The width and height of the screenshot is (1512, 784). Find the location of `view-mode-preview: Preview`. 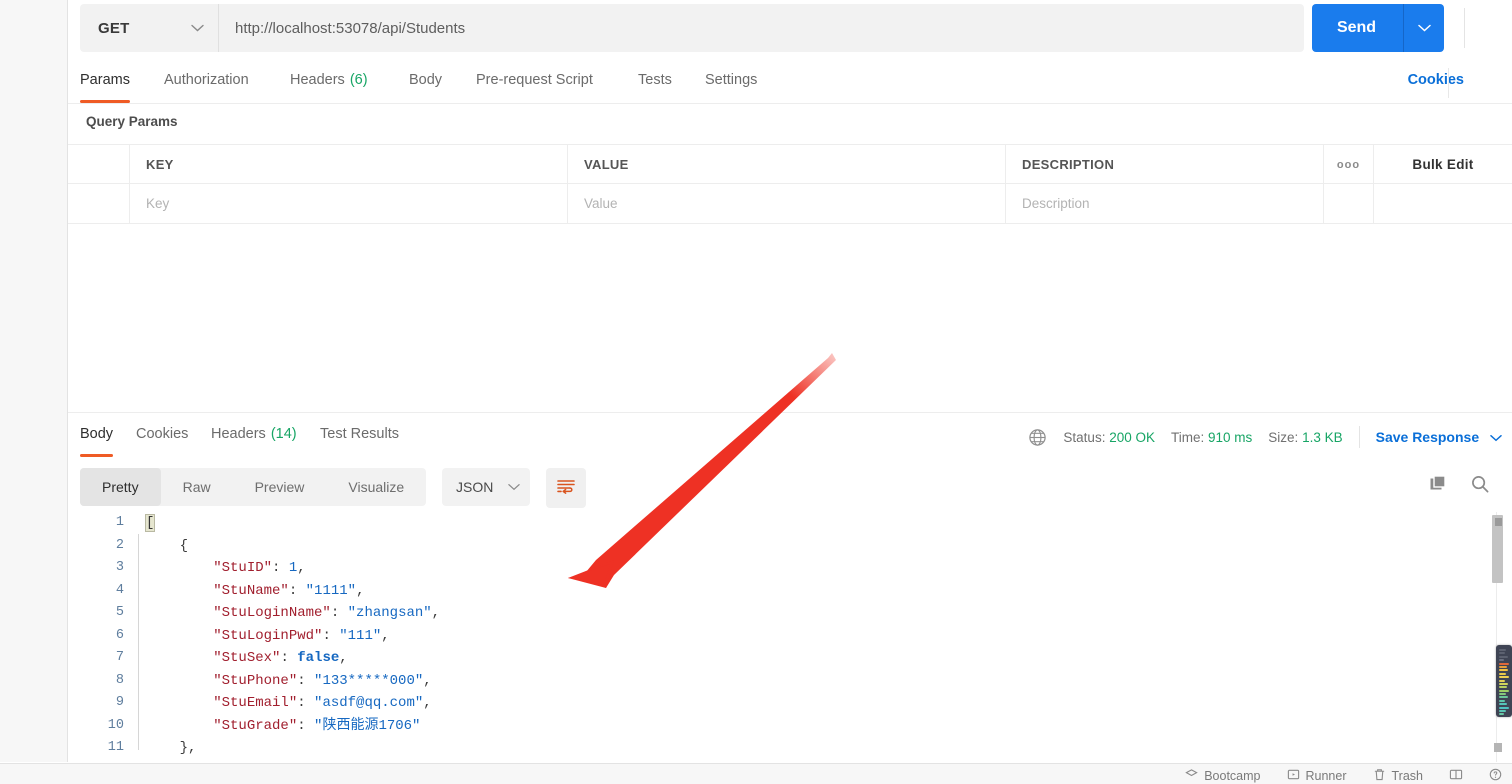

view-mode-preview: Preview is located at coordinates (280, 487).